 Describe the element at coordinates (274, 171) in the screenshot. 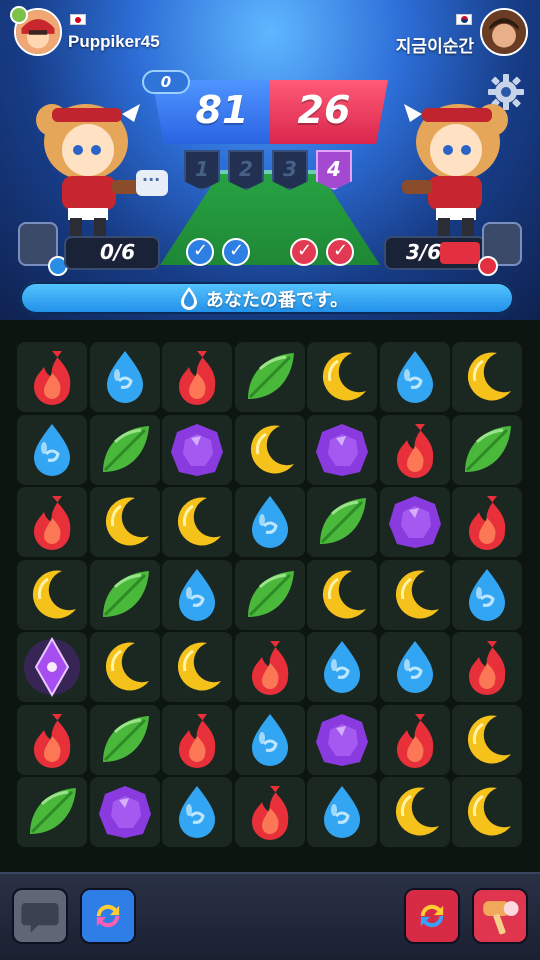

I see `turn-indicator: 1 2 3 4` at that location.